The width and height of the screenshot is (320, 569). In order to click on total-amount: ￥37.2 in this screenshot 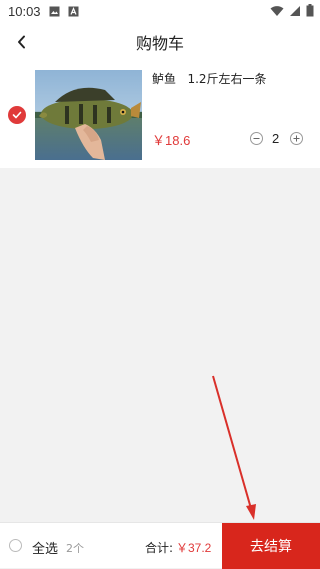, I will do `click(194, 548)`.